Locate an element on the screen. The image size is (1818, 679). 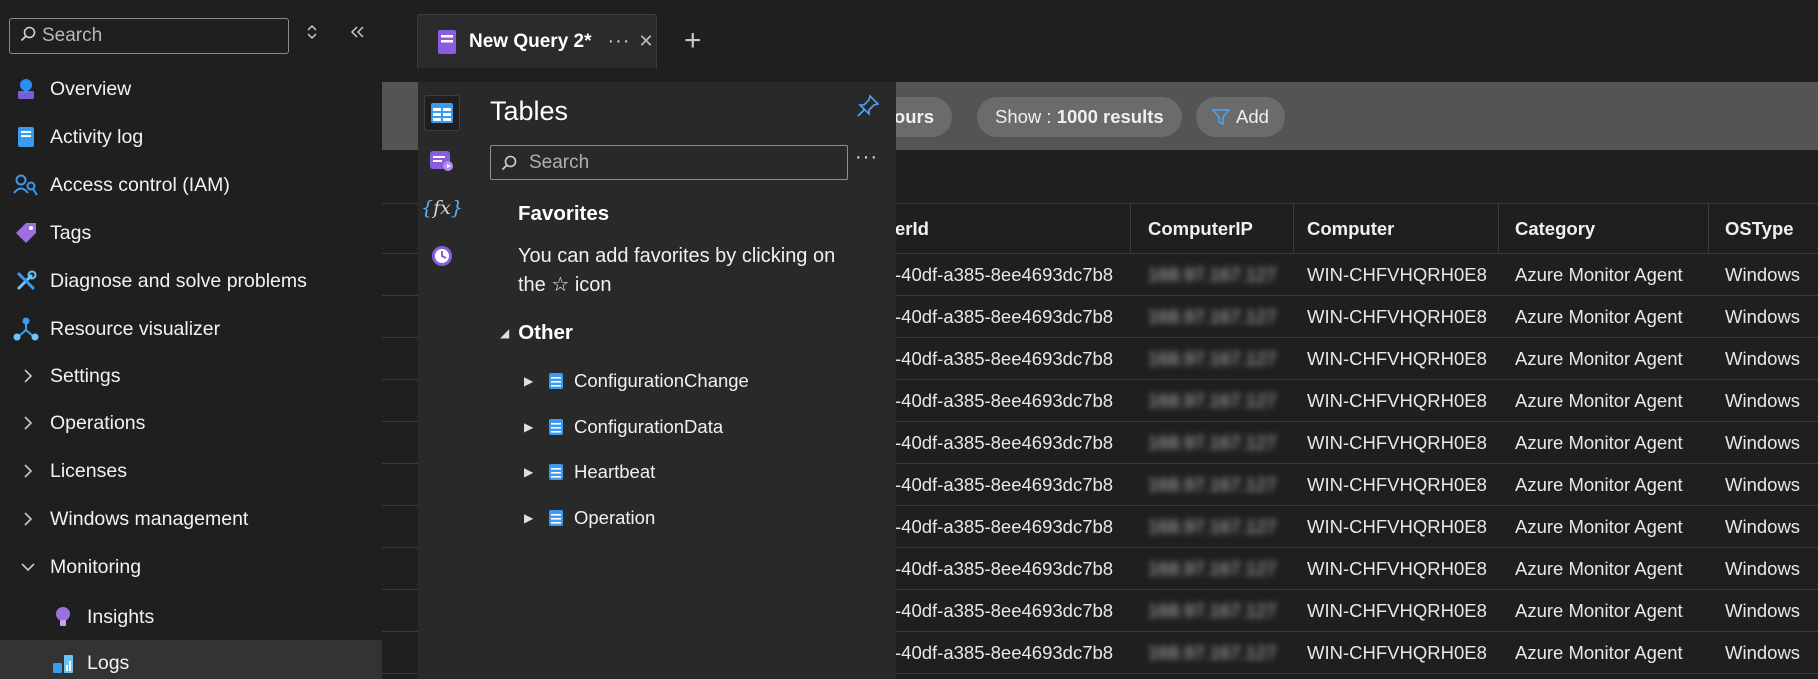
sidebar-item-label: Settings is located at coordinates (85, 375).